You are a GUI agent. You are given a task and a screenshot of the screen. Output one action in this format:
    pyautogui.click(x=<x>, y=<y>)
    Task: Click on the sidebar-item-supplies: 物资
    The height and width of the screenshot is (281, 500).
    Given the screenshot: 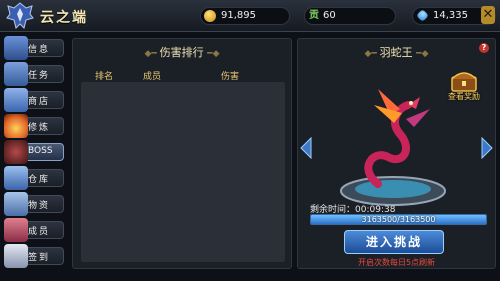 What is the action you would take?
    pyautogui.click(x=35, y=204)
    